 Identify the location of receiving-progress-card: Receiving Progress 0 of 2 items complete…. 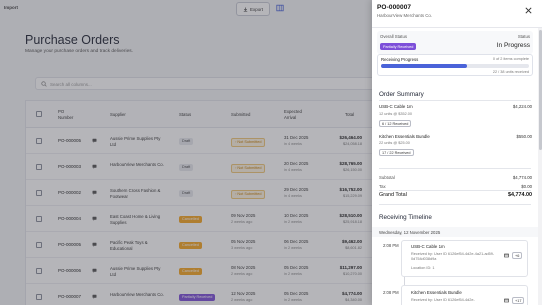
(455, 65).